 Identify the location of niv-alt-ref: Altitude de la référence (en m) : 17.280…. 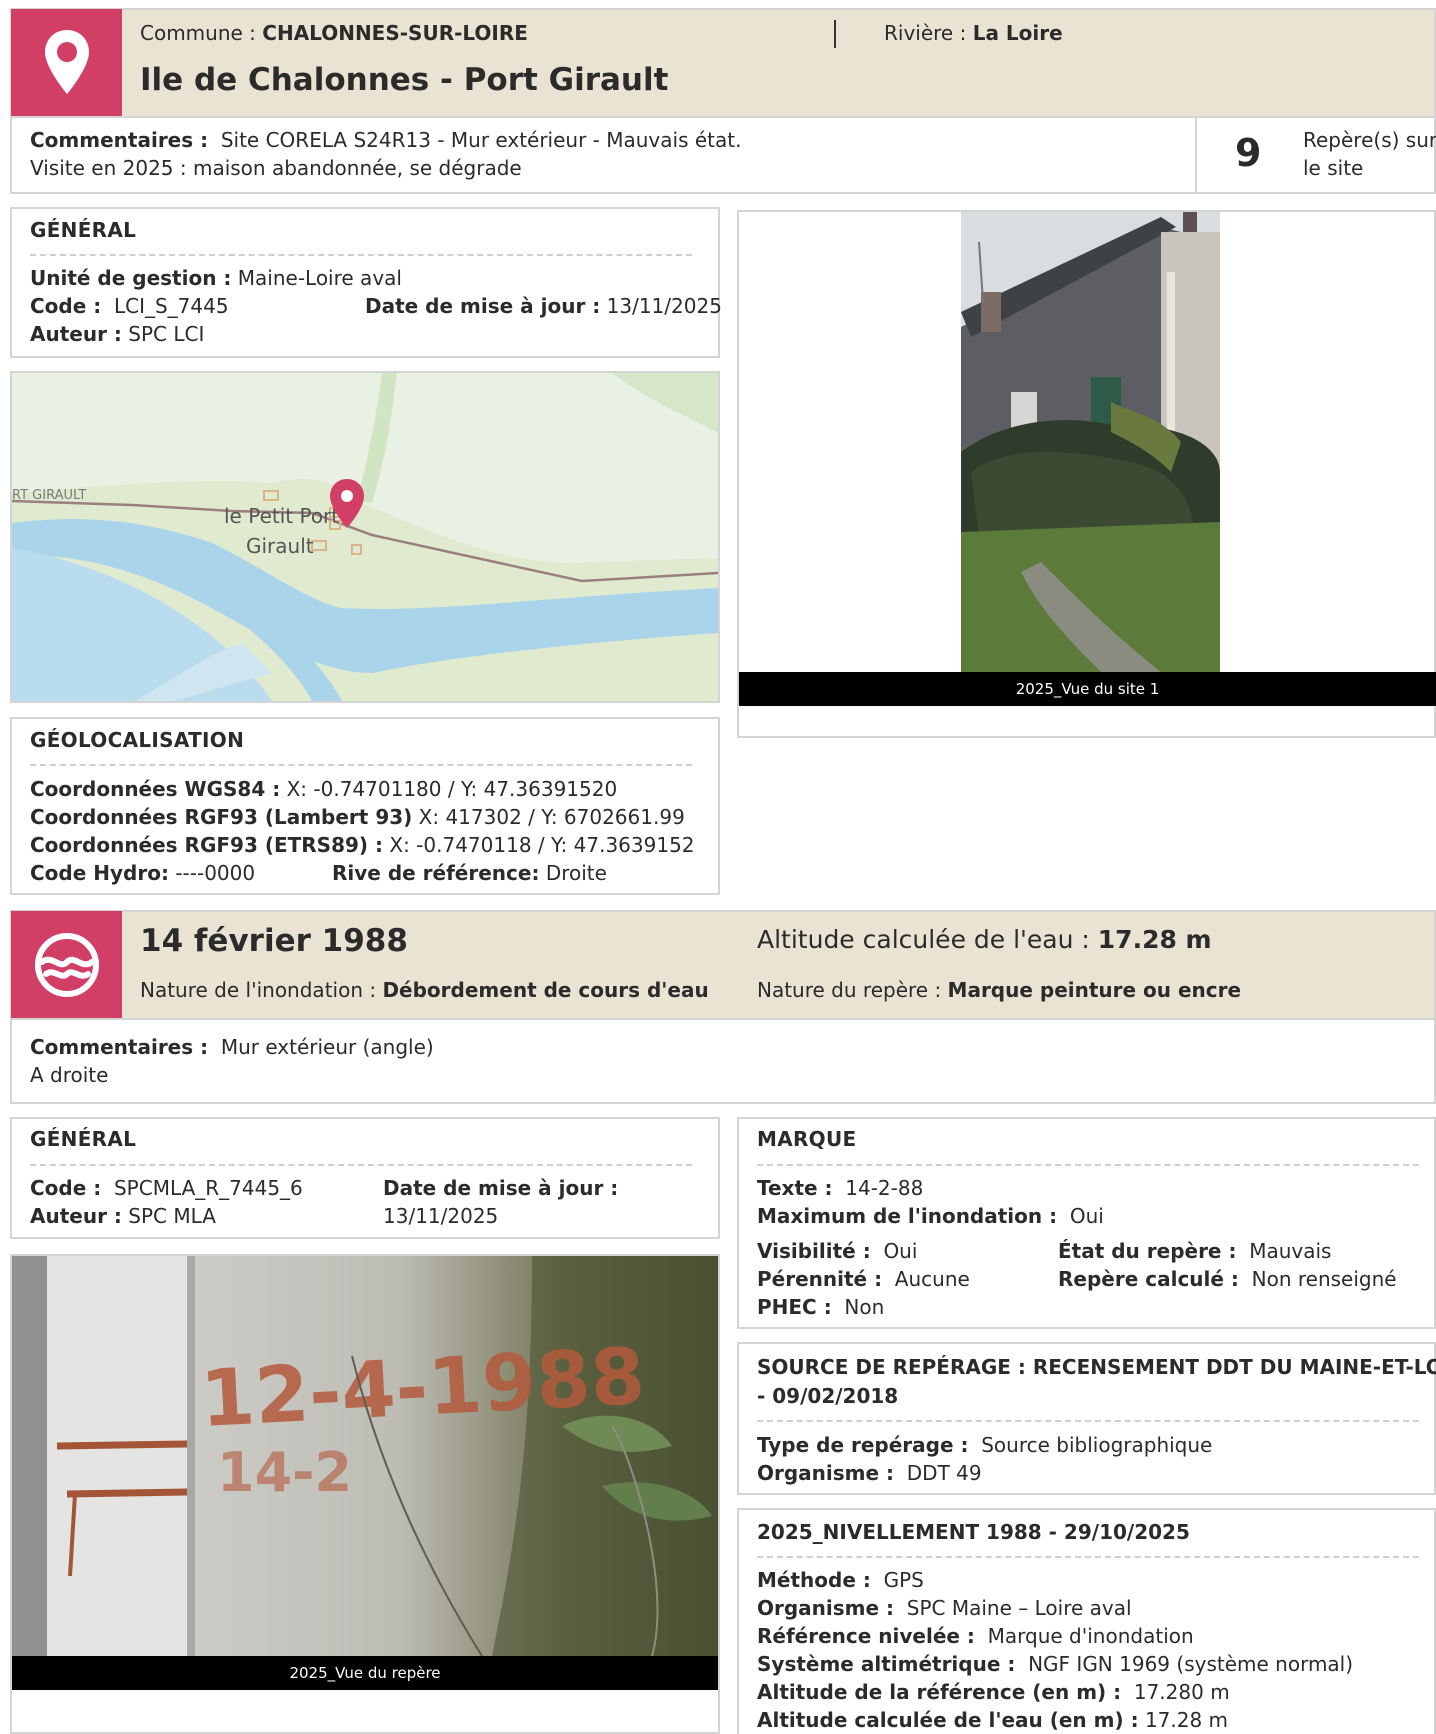
(993, 1692).